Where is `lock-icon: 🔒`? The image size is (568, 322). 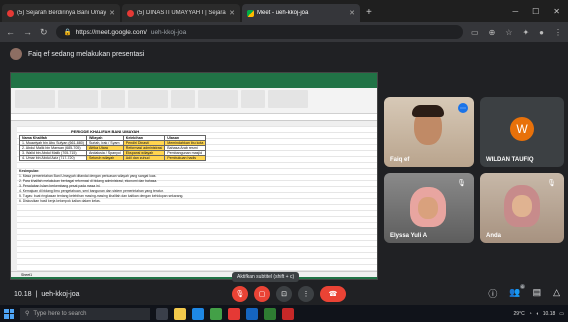
lock-icon: 🔒 is located at coordinates (67, 32).